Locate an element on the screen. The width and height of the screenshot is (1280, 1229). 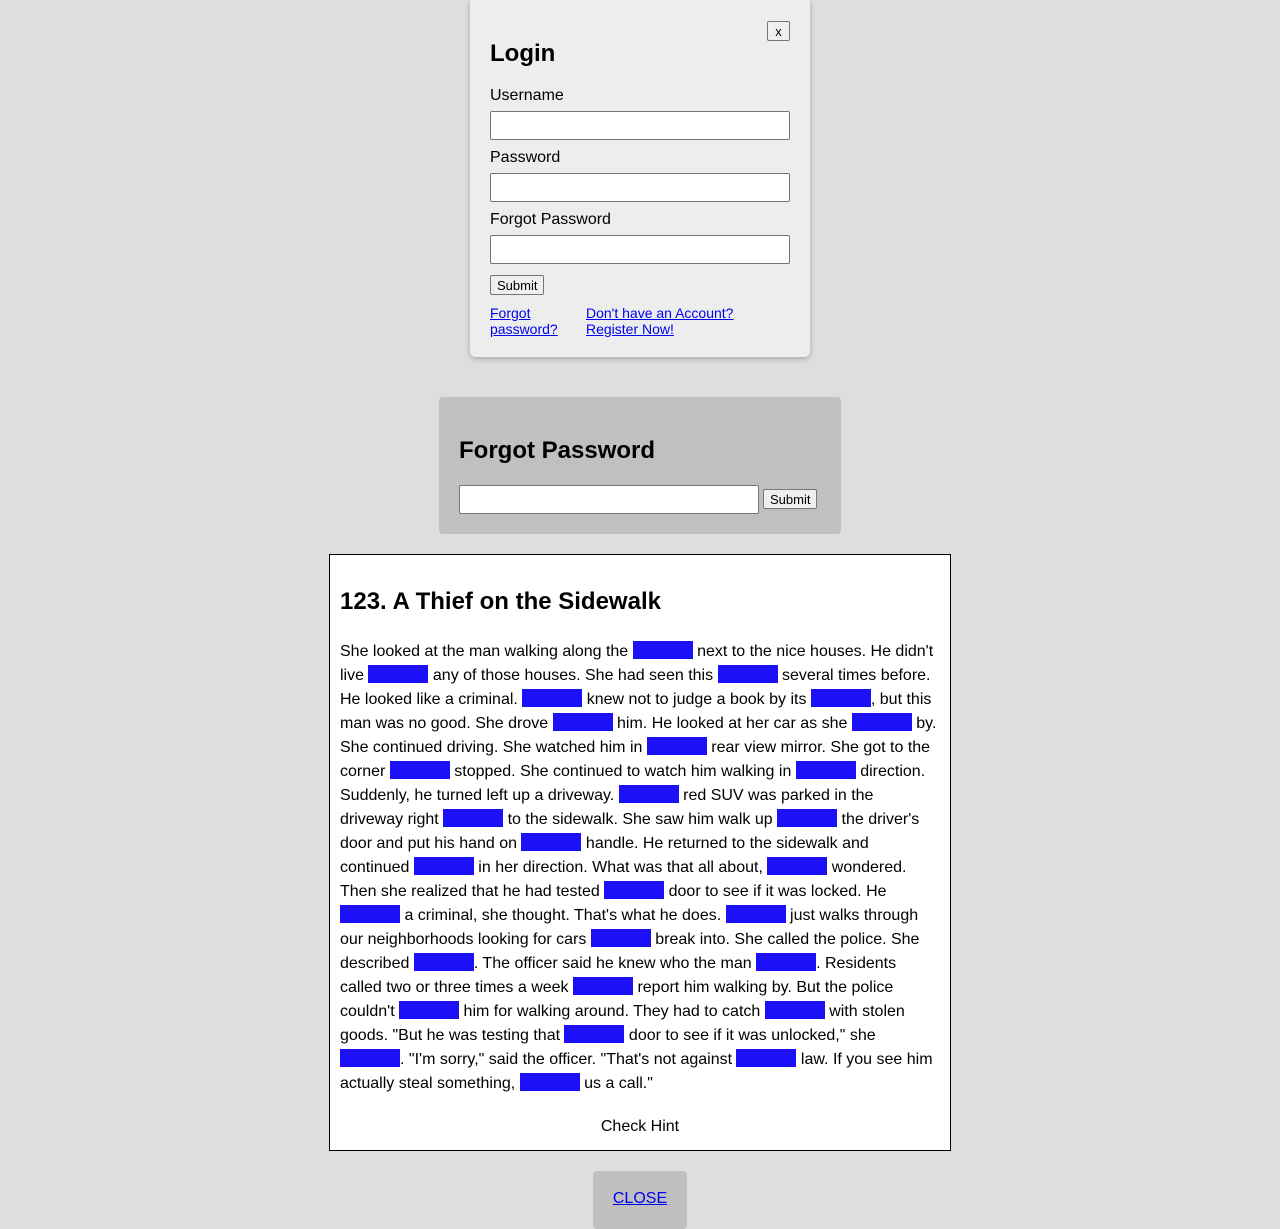
story-segment: She looked at the man walking along the is located at coordinates (486, 651).